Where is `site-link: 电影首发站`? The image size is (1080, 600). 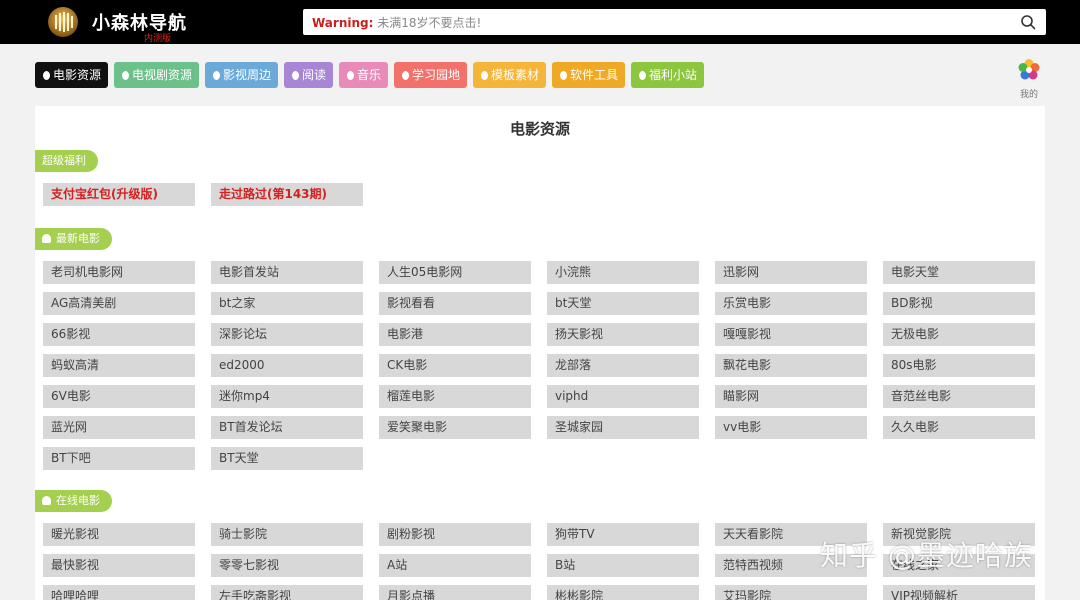
site-link: 电影首发站 is located at coordinates (287, 272).